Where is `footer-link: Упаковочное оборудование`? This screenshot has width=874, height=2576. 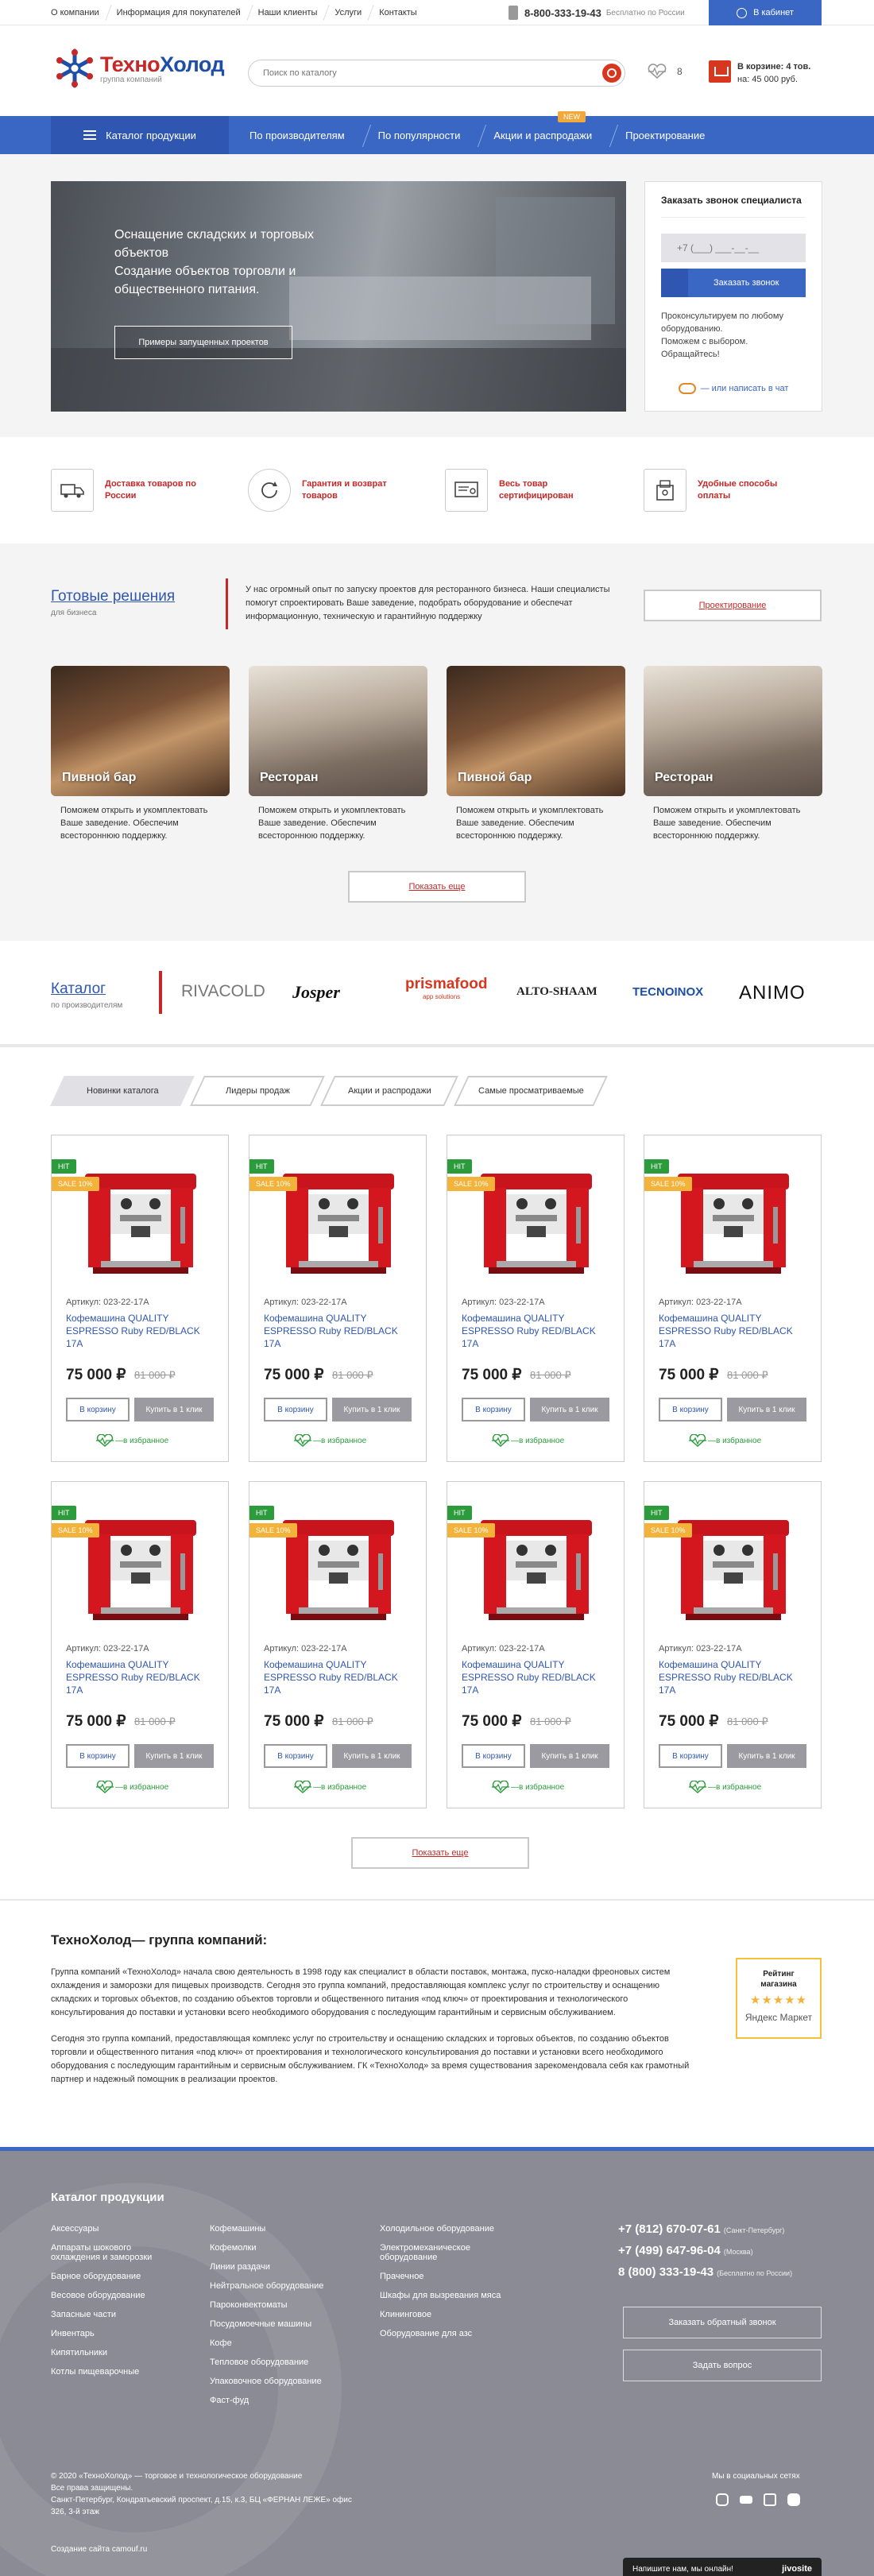 footer-link: Упаковочное оборудование is located at coordinates (289, 2381).